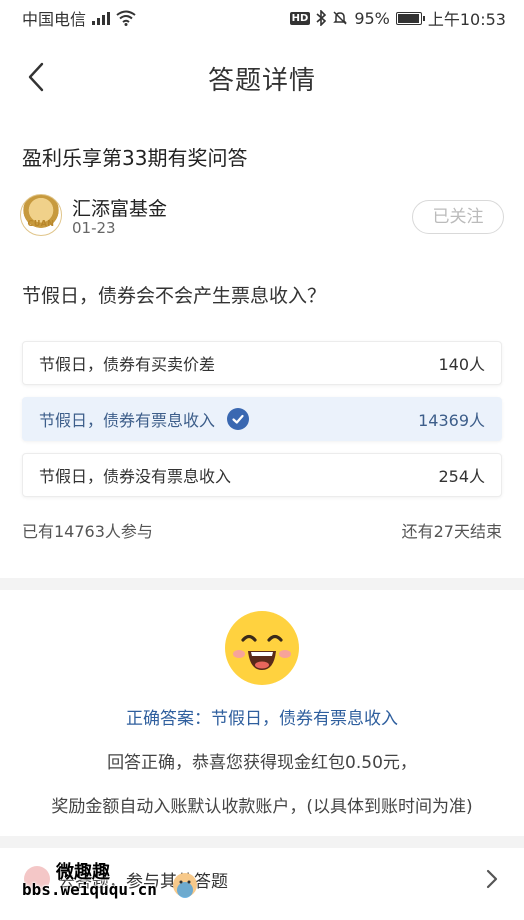 The height and width of the screenshot is (920, 524). Describe the element at coordinates (261, 81) in the screenshot. I see `page-title: 答题详情` at that location.